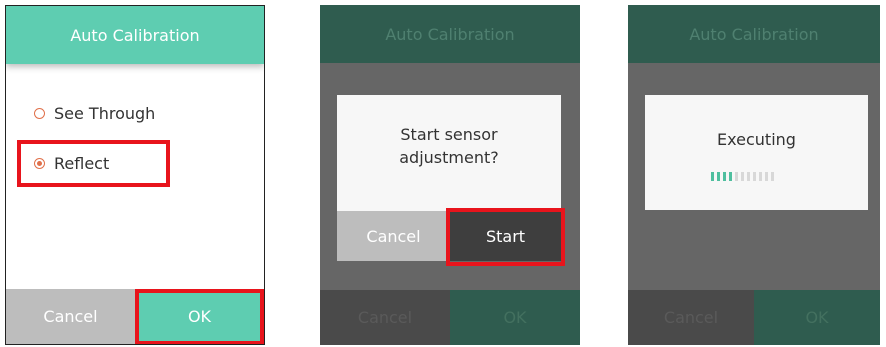 The image size is (886, 347). I want to click on dialog-cancel-button: Cancel, so click(393, 236).